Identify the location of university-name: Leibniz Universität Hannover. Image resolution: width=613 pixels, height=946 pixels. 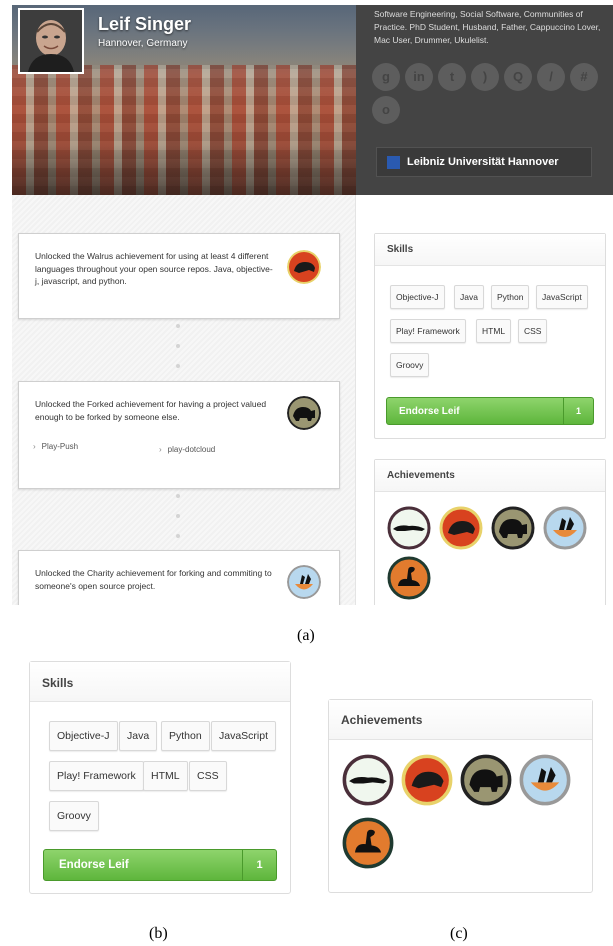
(483, 162).